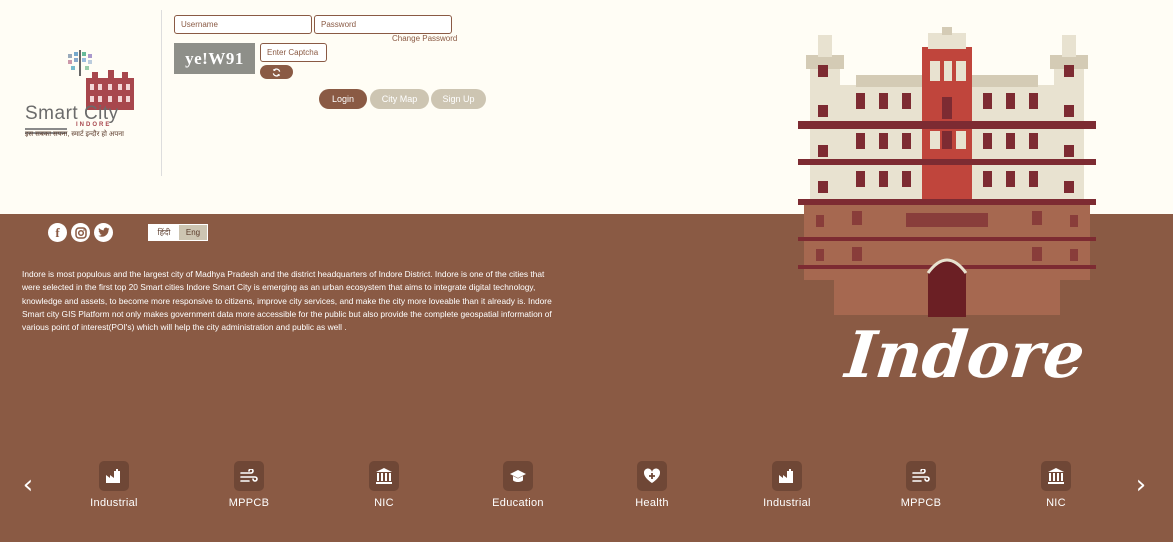  I want to click on refresh-captcha-button, so click(276, 72).